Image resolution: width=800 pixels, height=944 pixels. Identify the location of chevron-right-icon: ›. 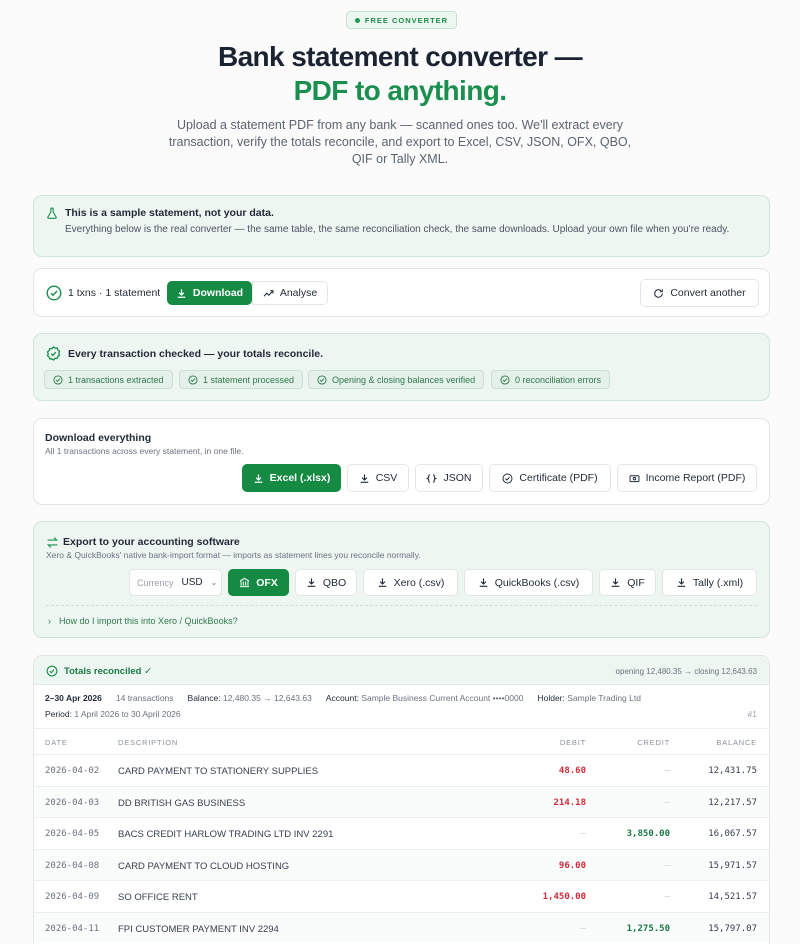
(49, 621).